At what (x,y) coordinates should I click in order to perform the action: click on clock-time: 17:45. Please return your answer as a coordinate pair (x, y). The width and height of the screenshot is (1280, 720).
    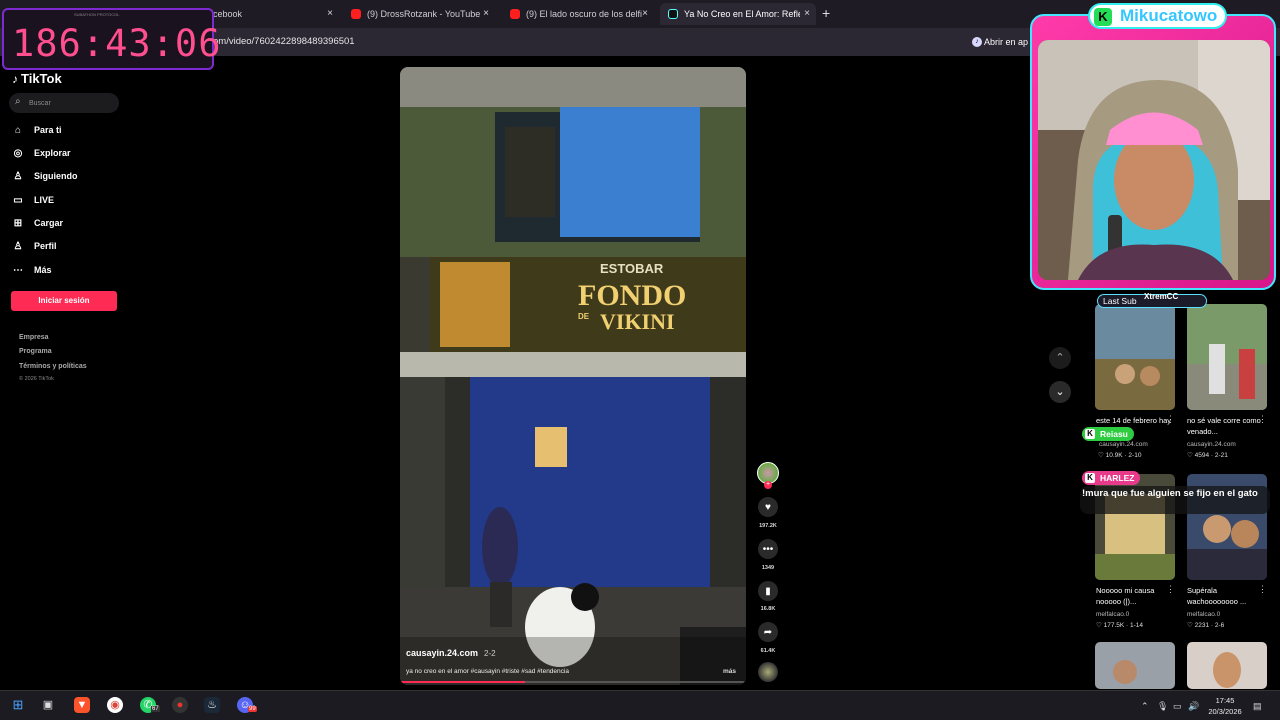
    Looking at the image, I should click on (1225, 700).